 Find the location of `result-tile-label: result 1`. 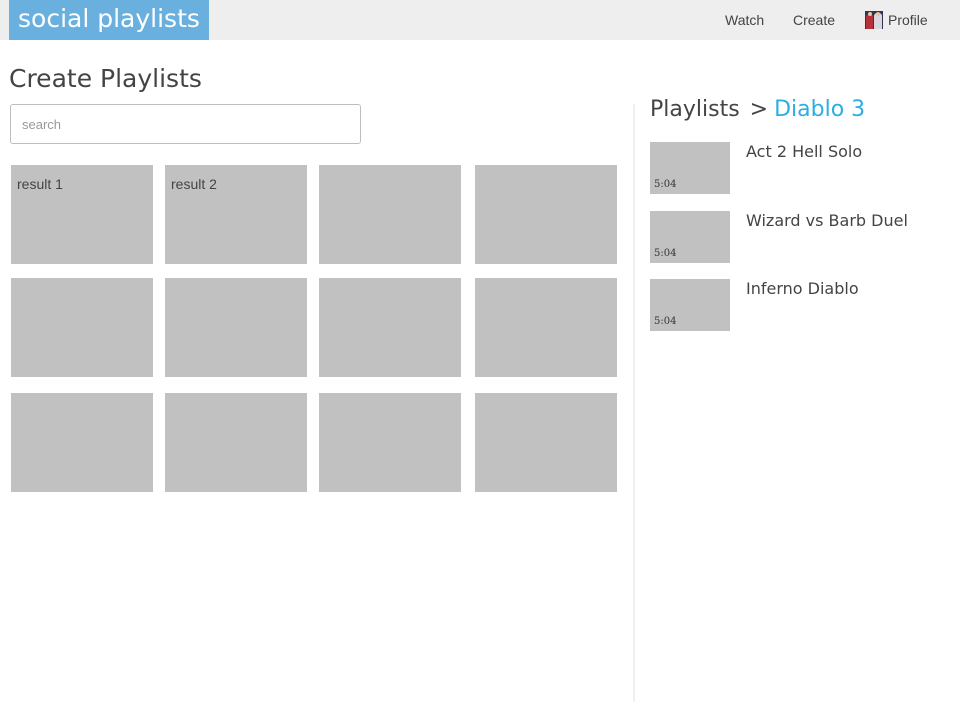

result-tile-label: result 1 is located at coordinates (40, 184).